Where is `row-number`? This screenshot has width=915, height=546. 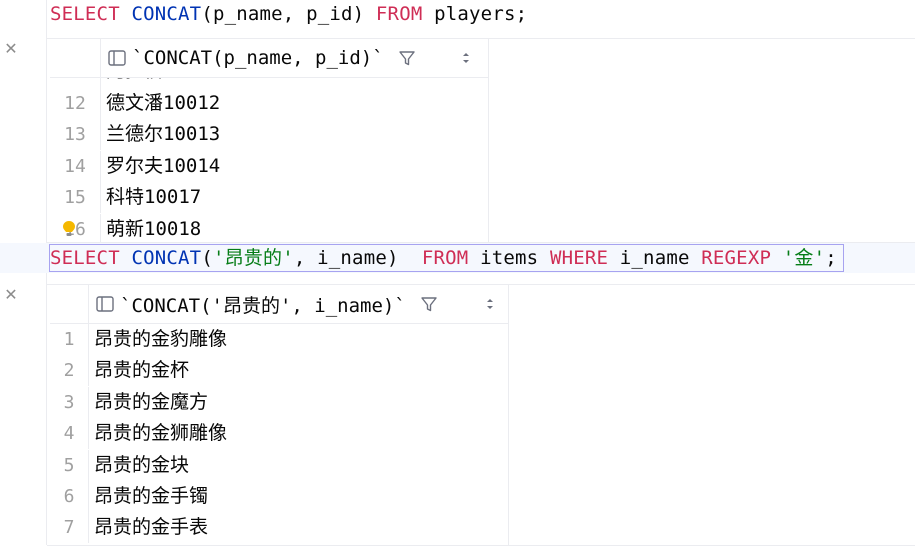 row-number is located at coordinates (75, 83).